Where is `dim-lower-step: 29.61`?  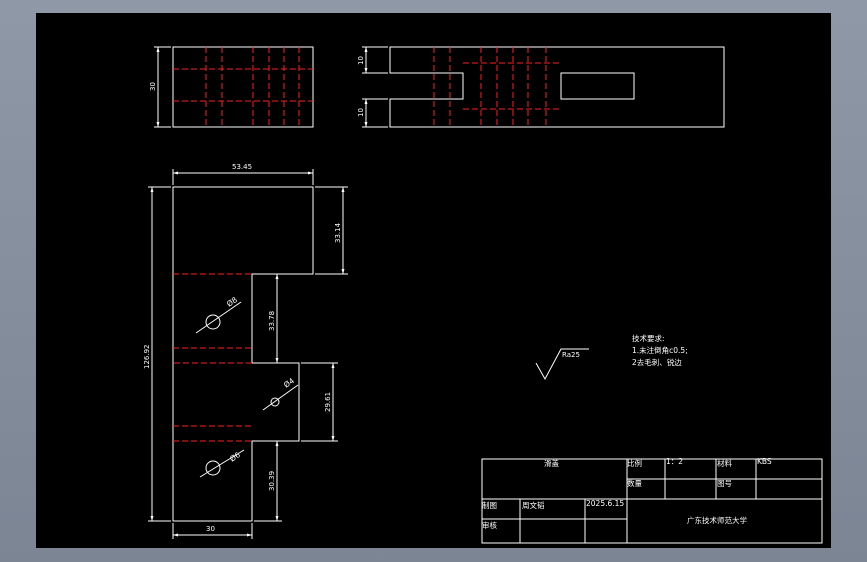
dim-lower-step: 29.61 is located at coordinates (328, 402).